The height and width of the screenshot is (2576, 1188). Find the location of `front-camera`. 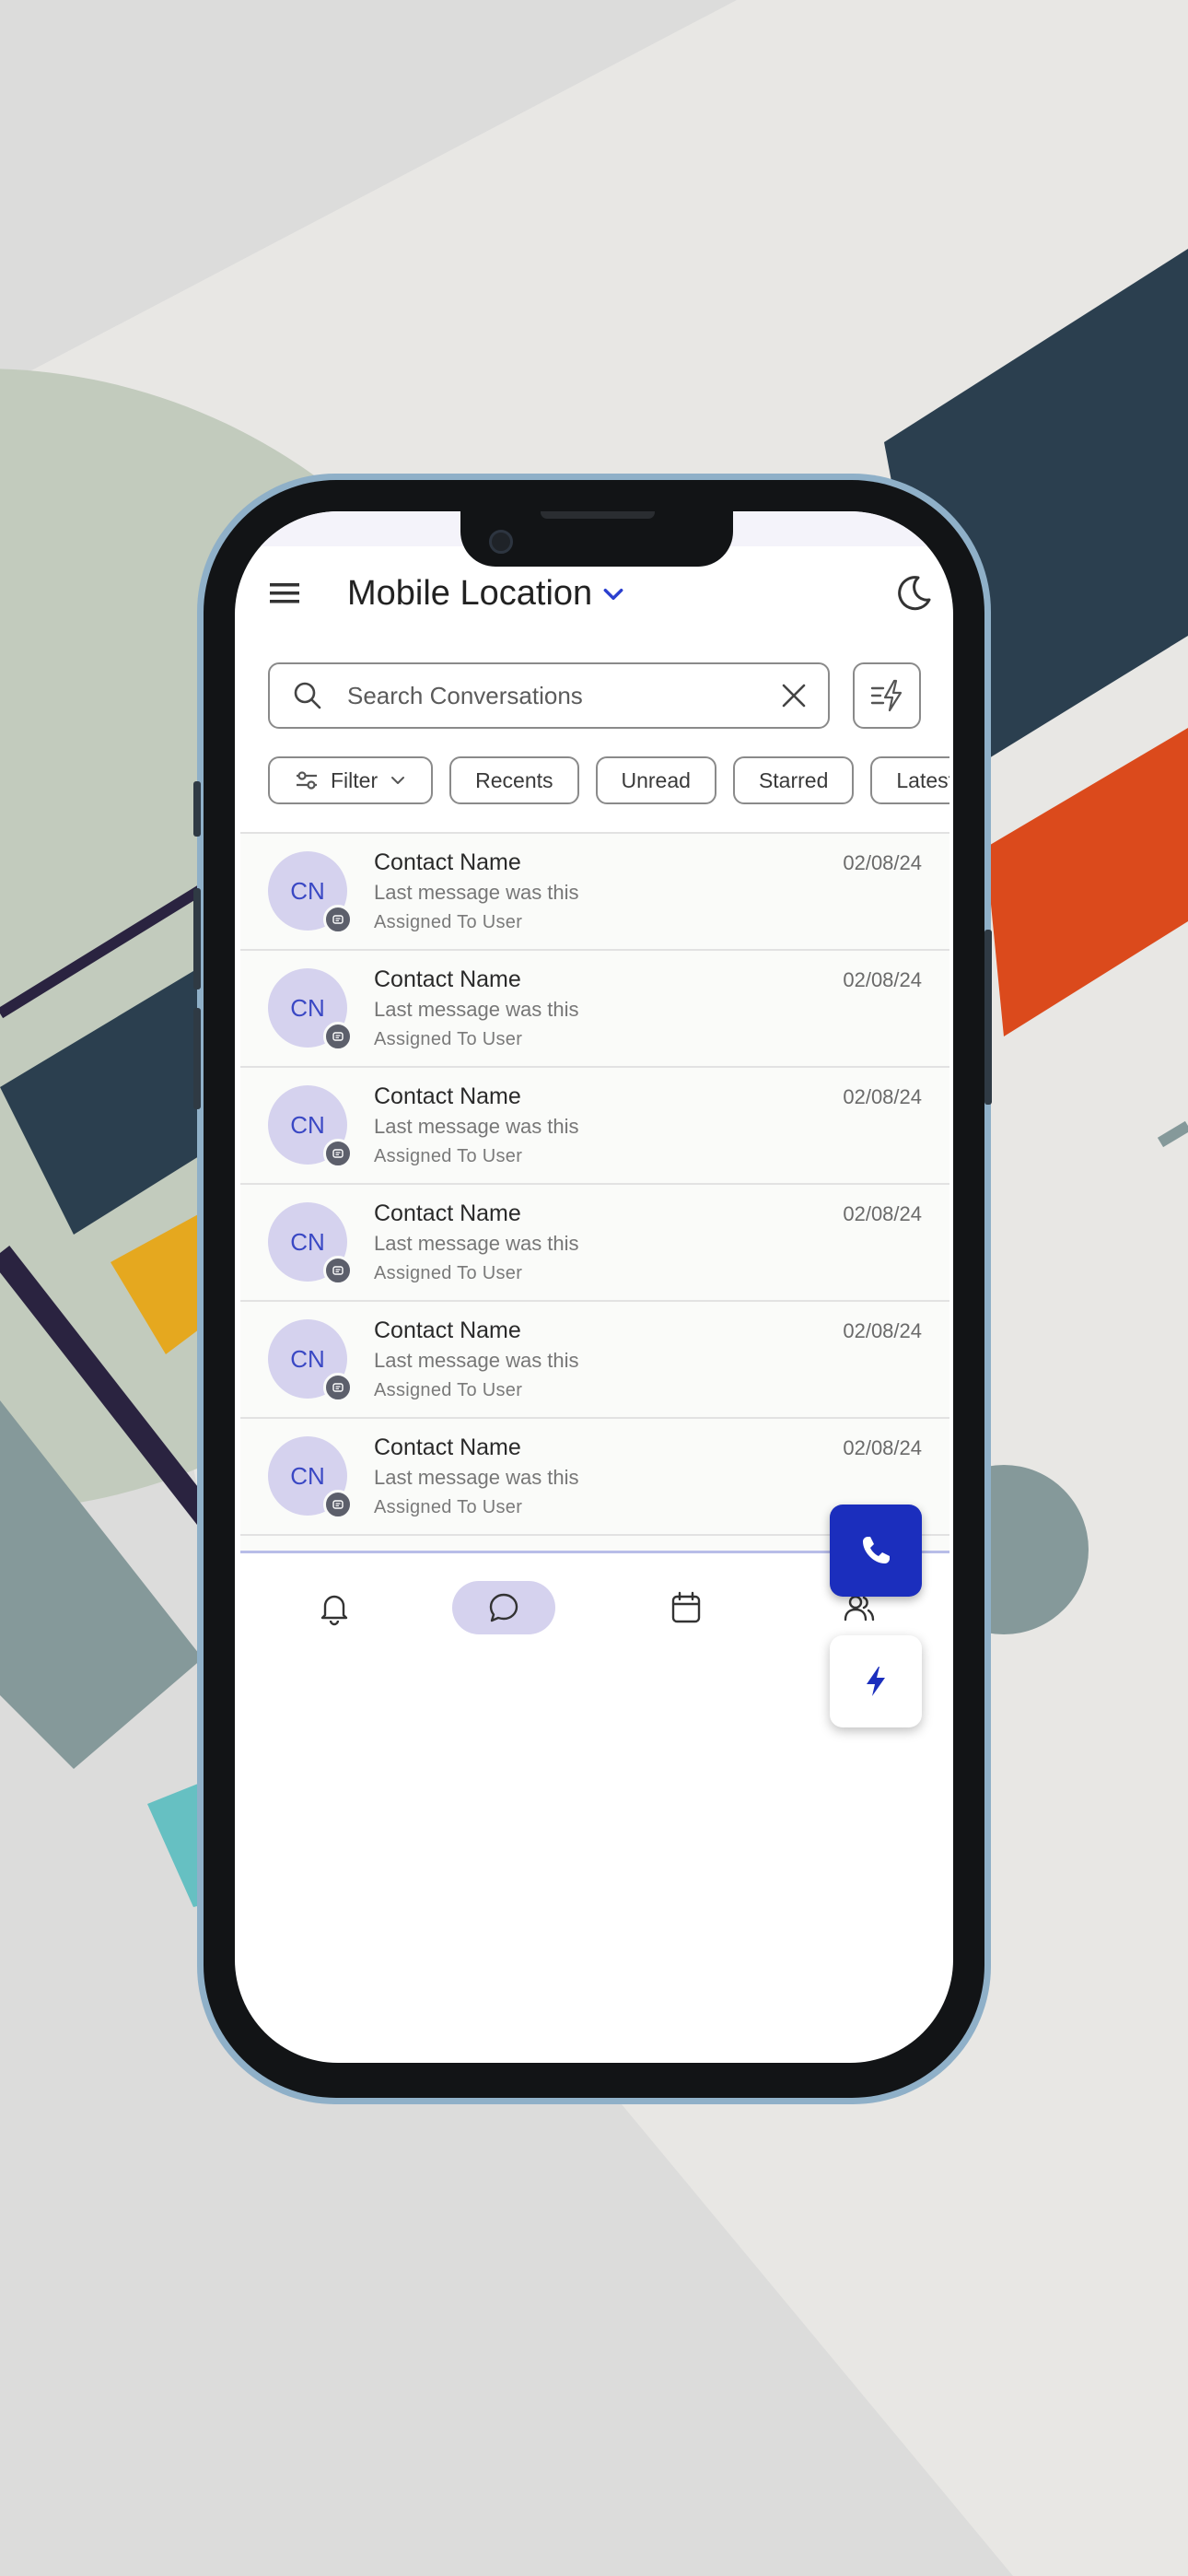

front-camera is located at coordinates (501, 542).